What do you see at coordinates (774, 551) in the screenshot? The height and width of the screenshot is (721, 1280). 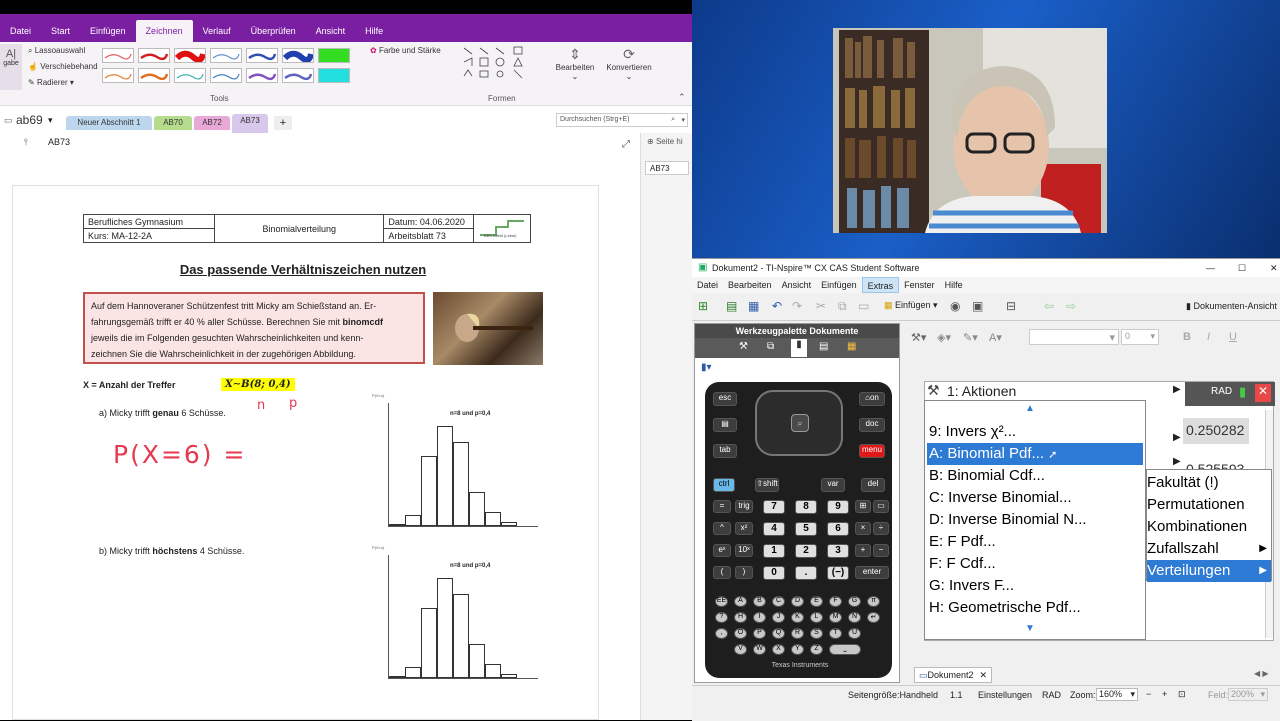 I see `key-1: 1` at bounding box center [774, 551].